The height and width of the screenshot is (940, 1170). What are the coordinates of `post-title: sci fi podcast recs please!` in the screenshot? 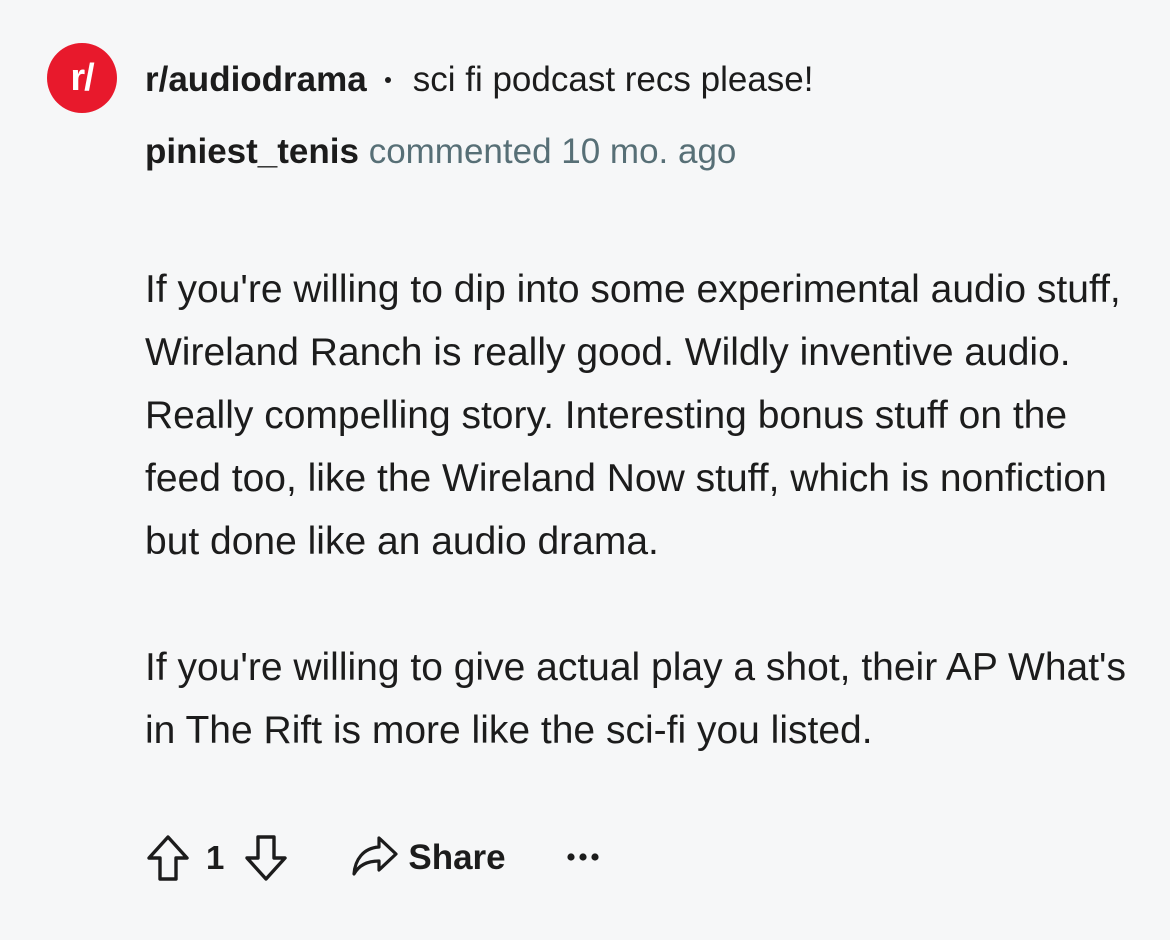 It's located at (613, 80).